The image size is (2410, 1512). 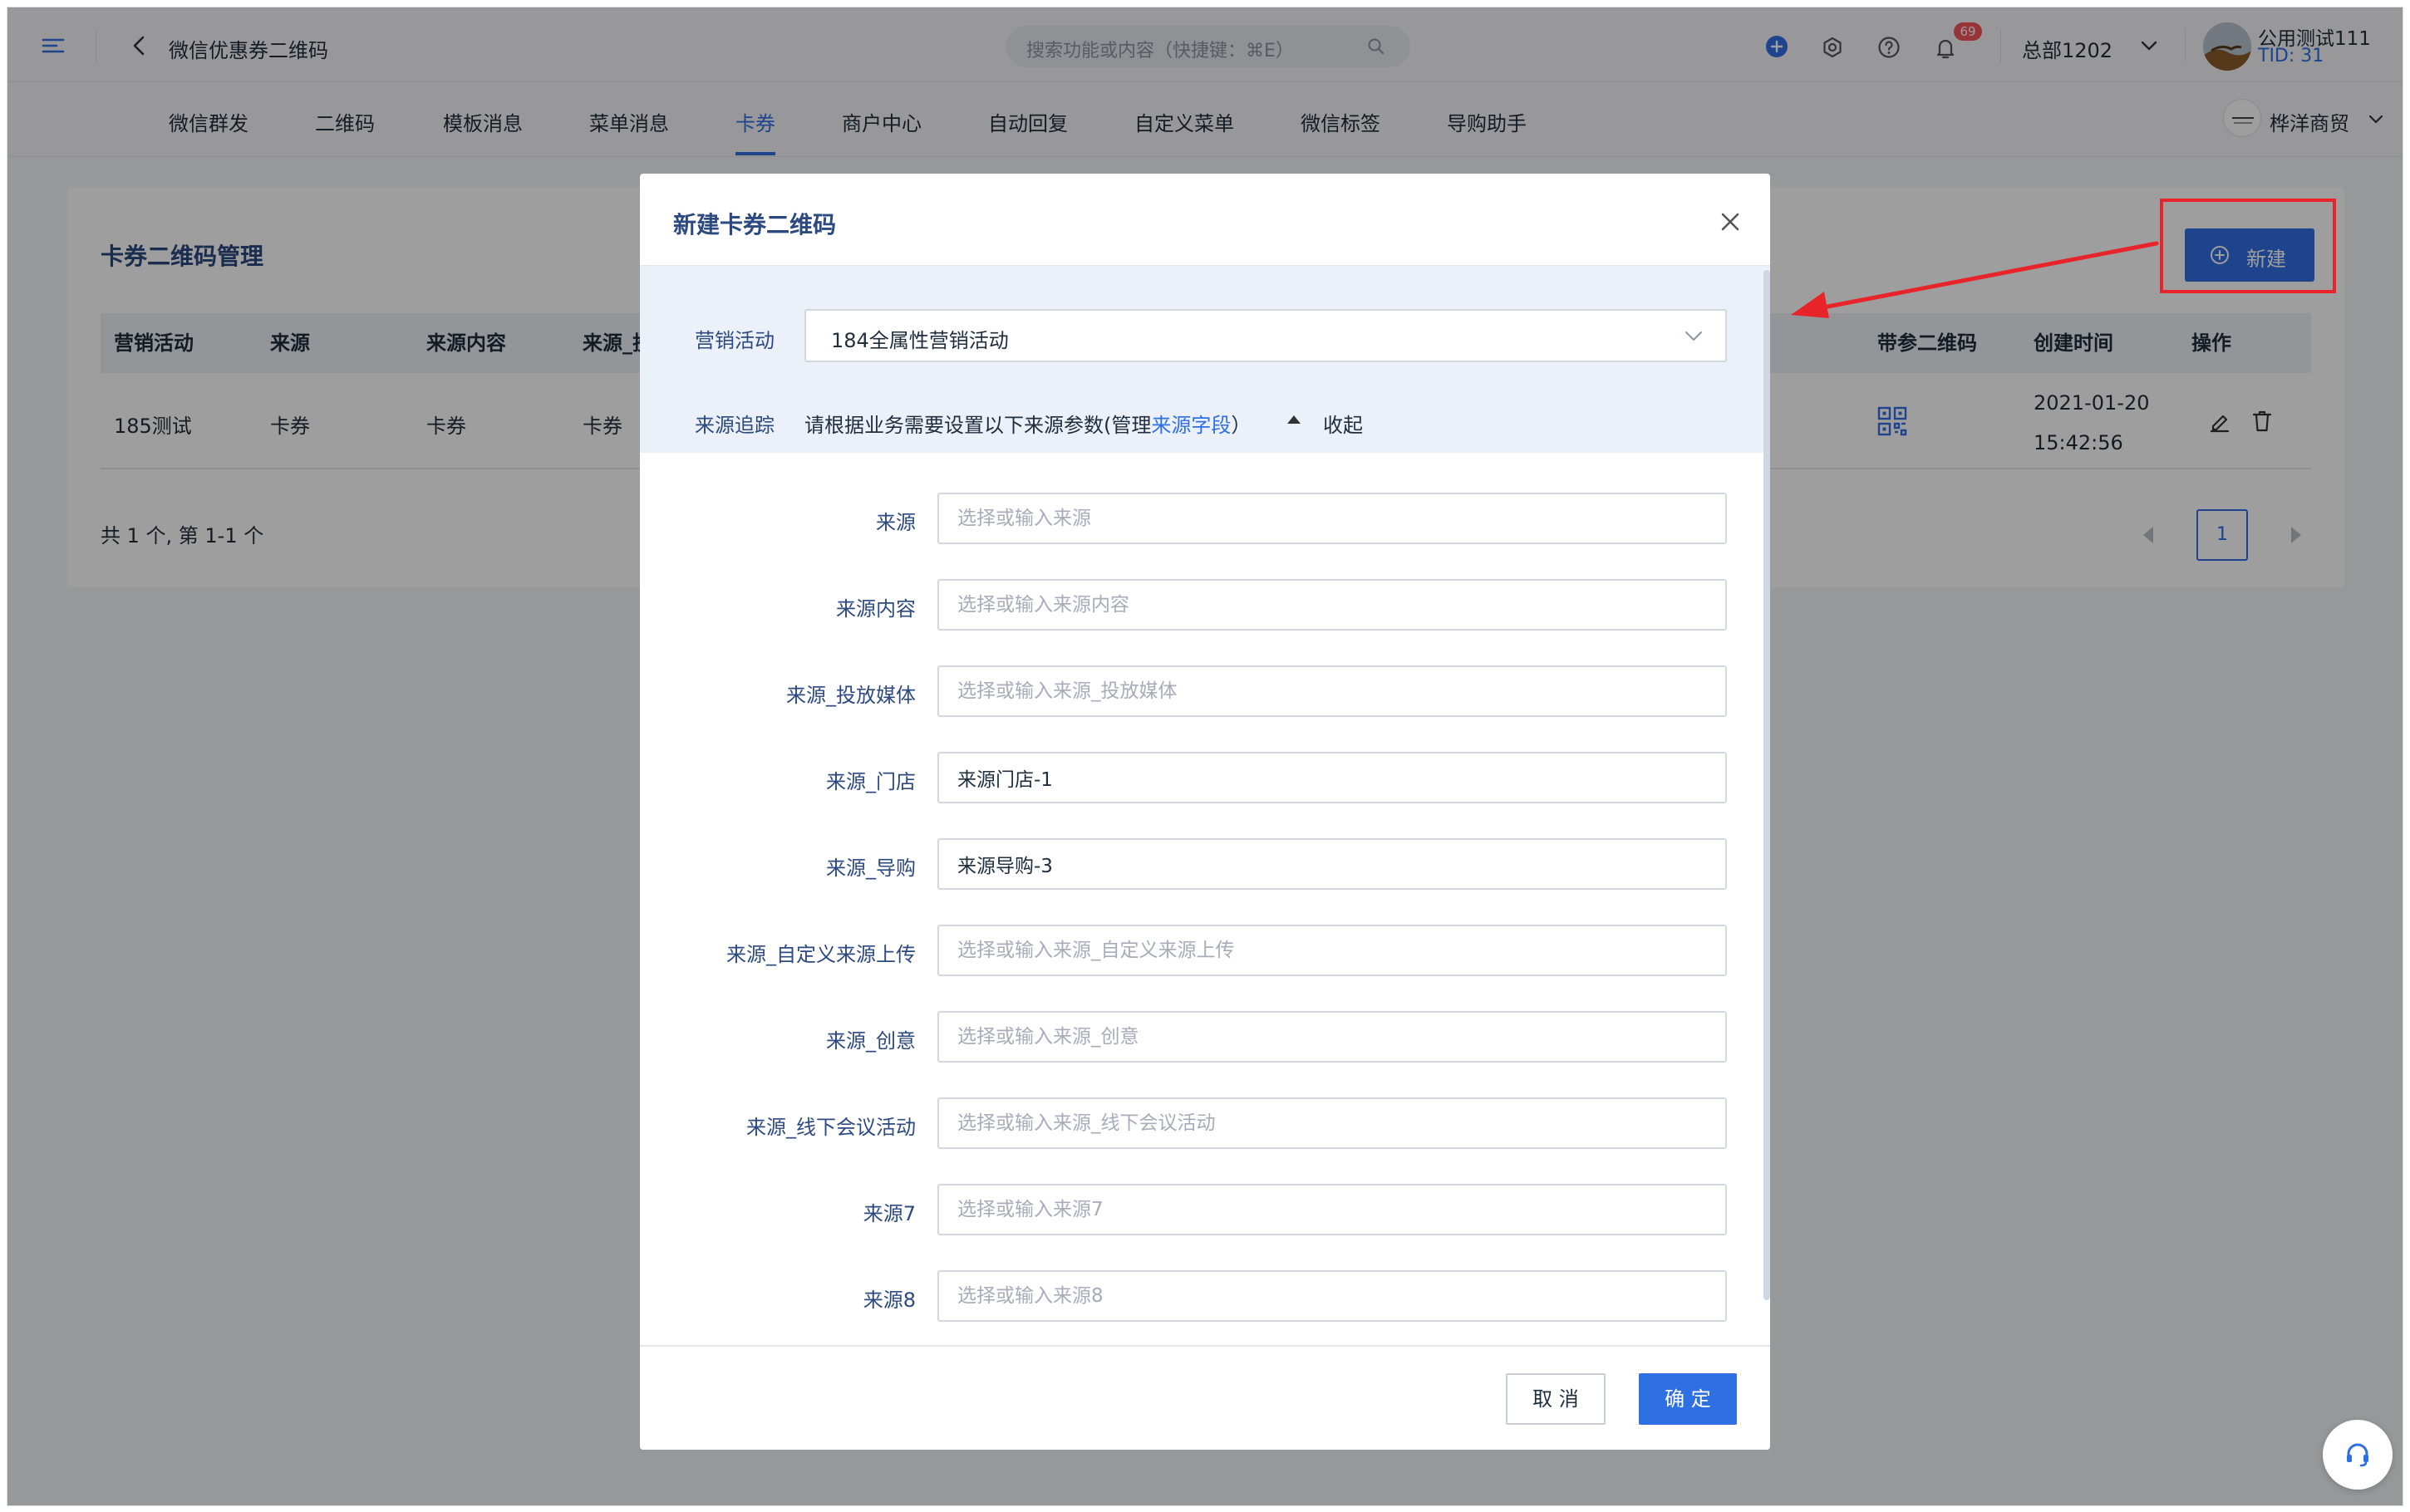 I want to click on source-guide-input, so click(x=1332, y=864).